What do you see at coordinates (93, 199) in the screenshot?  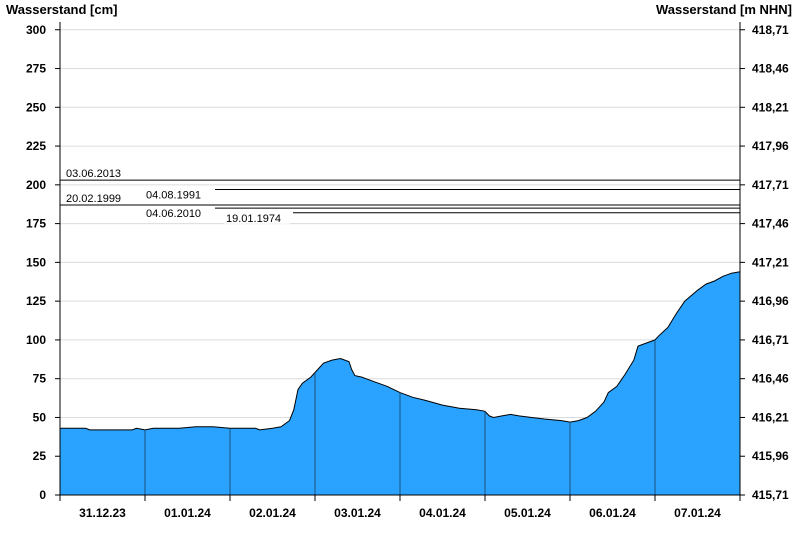 I see `reference-level-label: 20.02.1999` at bounding box center [93, 199].